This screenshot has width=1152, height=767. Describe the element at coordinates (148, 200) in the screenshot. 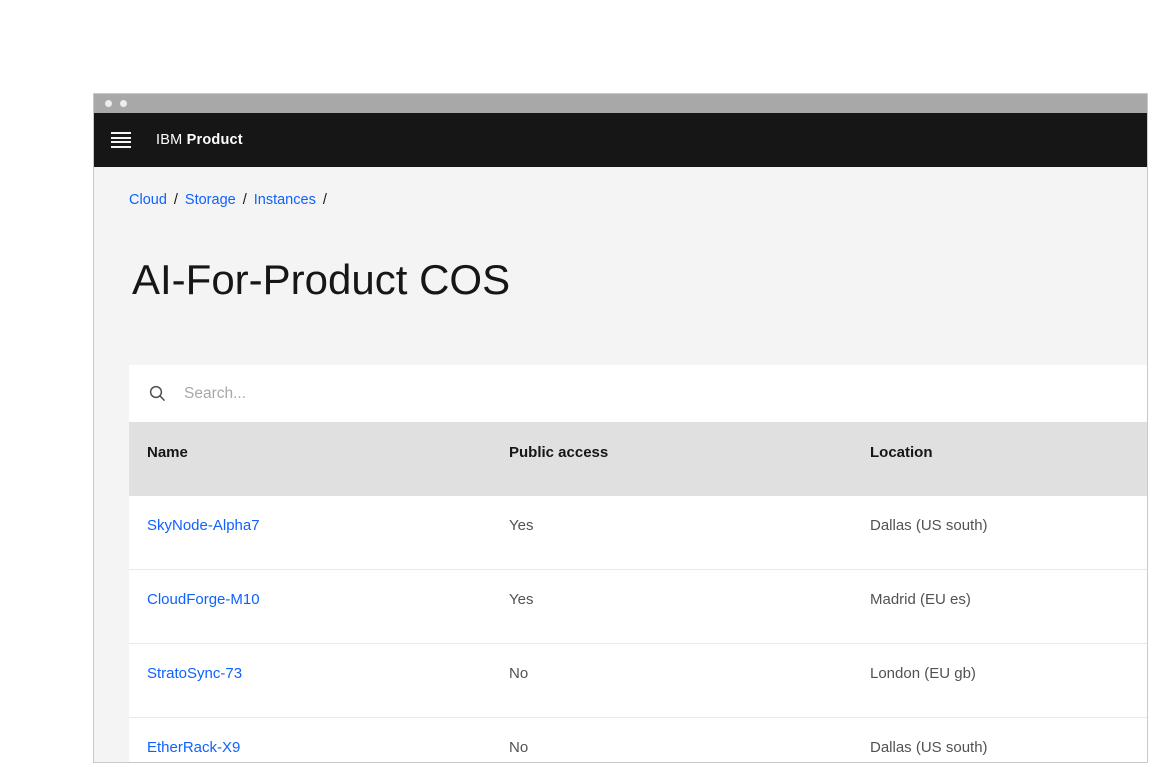

I see `breadcrumb-link-cloud: Cloud` at that location.